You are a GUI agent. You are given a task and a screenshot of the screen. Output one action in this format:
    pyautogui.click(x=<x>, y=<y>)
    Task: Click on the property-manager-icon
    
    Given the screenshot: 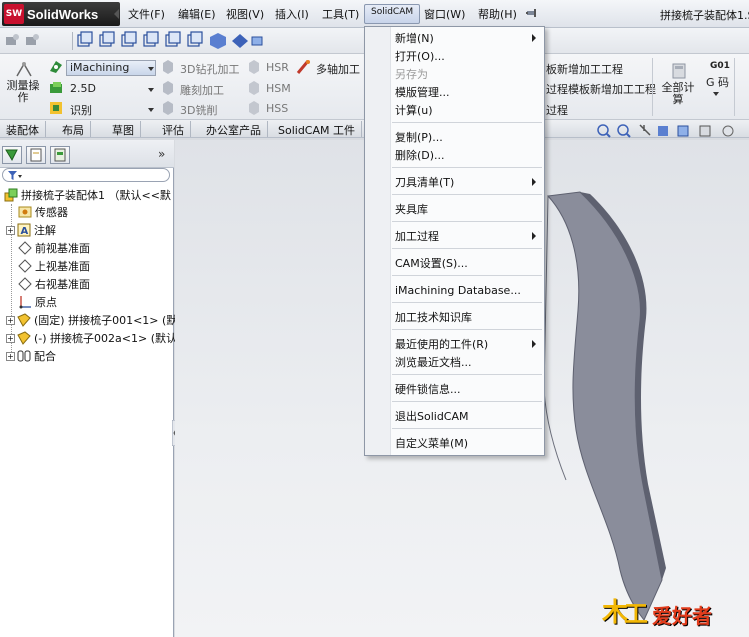 What is the action you would take?
    pyautogui.click(x=36, y=155)
    